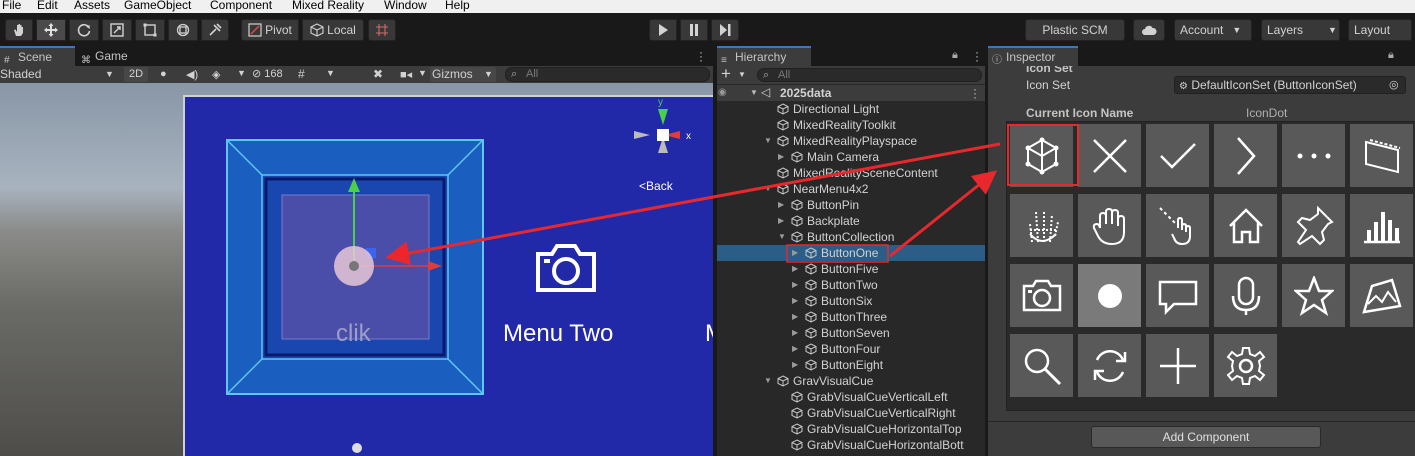 The height and width of the screenshot is (456, 1415). Describe the element at coordinates (837, 253) in the screenshot. I see `hierarchy-highlight-box` at that location.